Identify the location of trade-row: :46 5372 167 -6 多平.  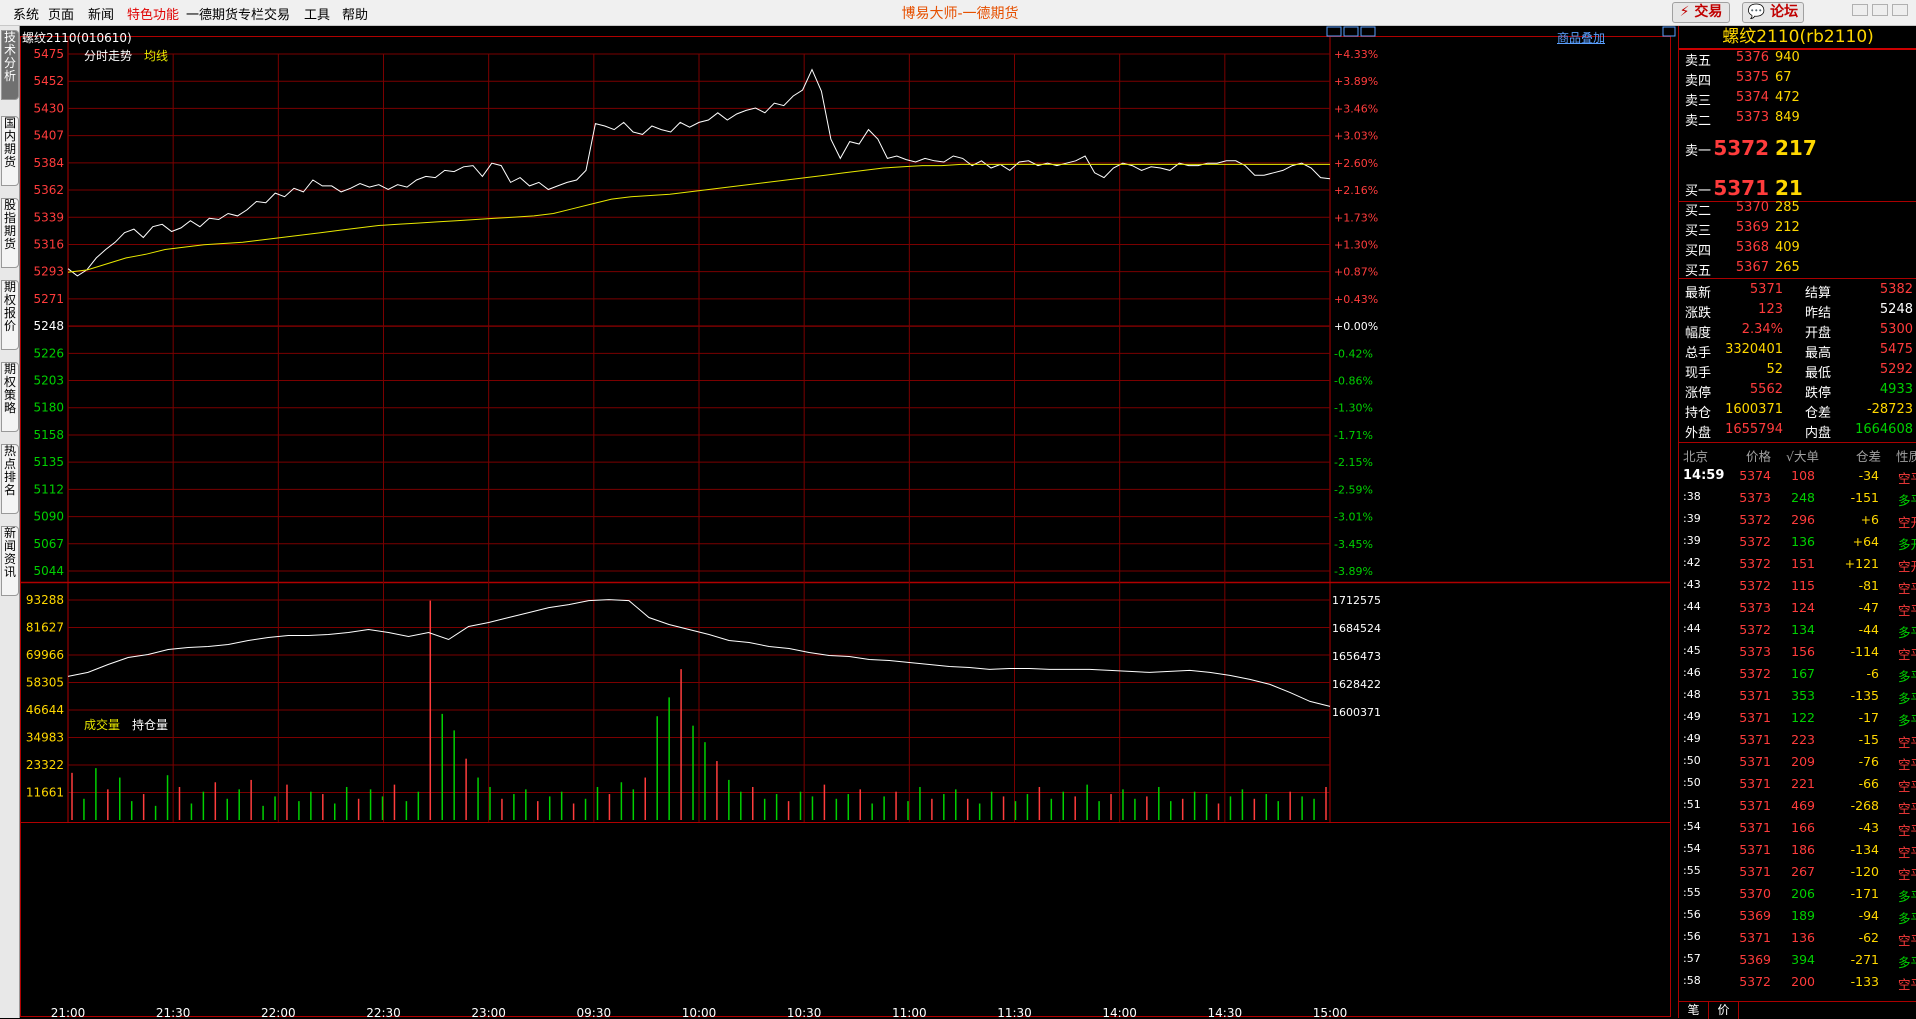
(1797, 675).